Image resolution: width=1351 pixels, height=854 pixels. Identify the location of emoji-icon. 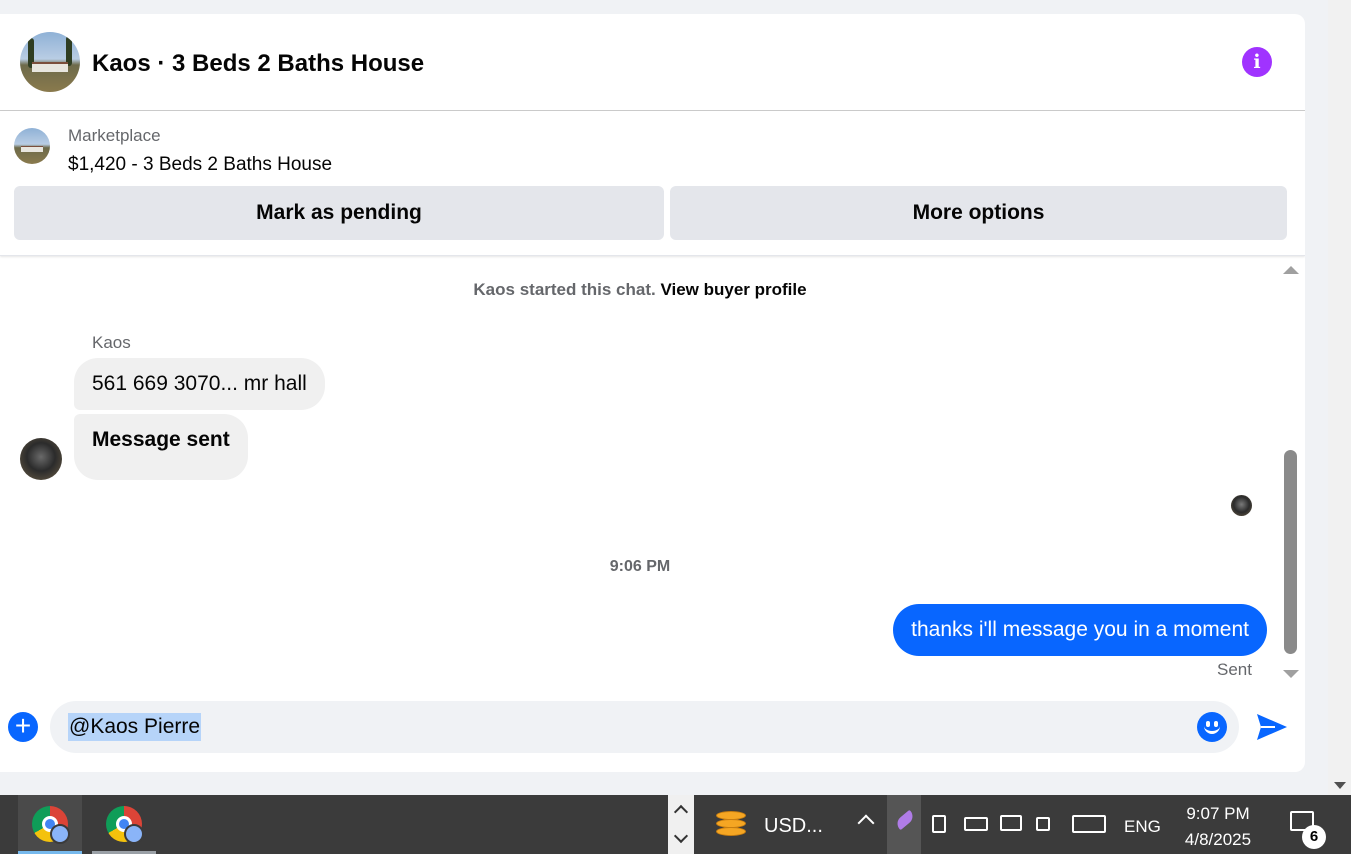
(1212, 727).